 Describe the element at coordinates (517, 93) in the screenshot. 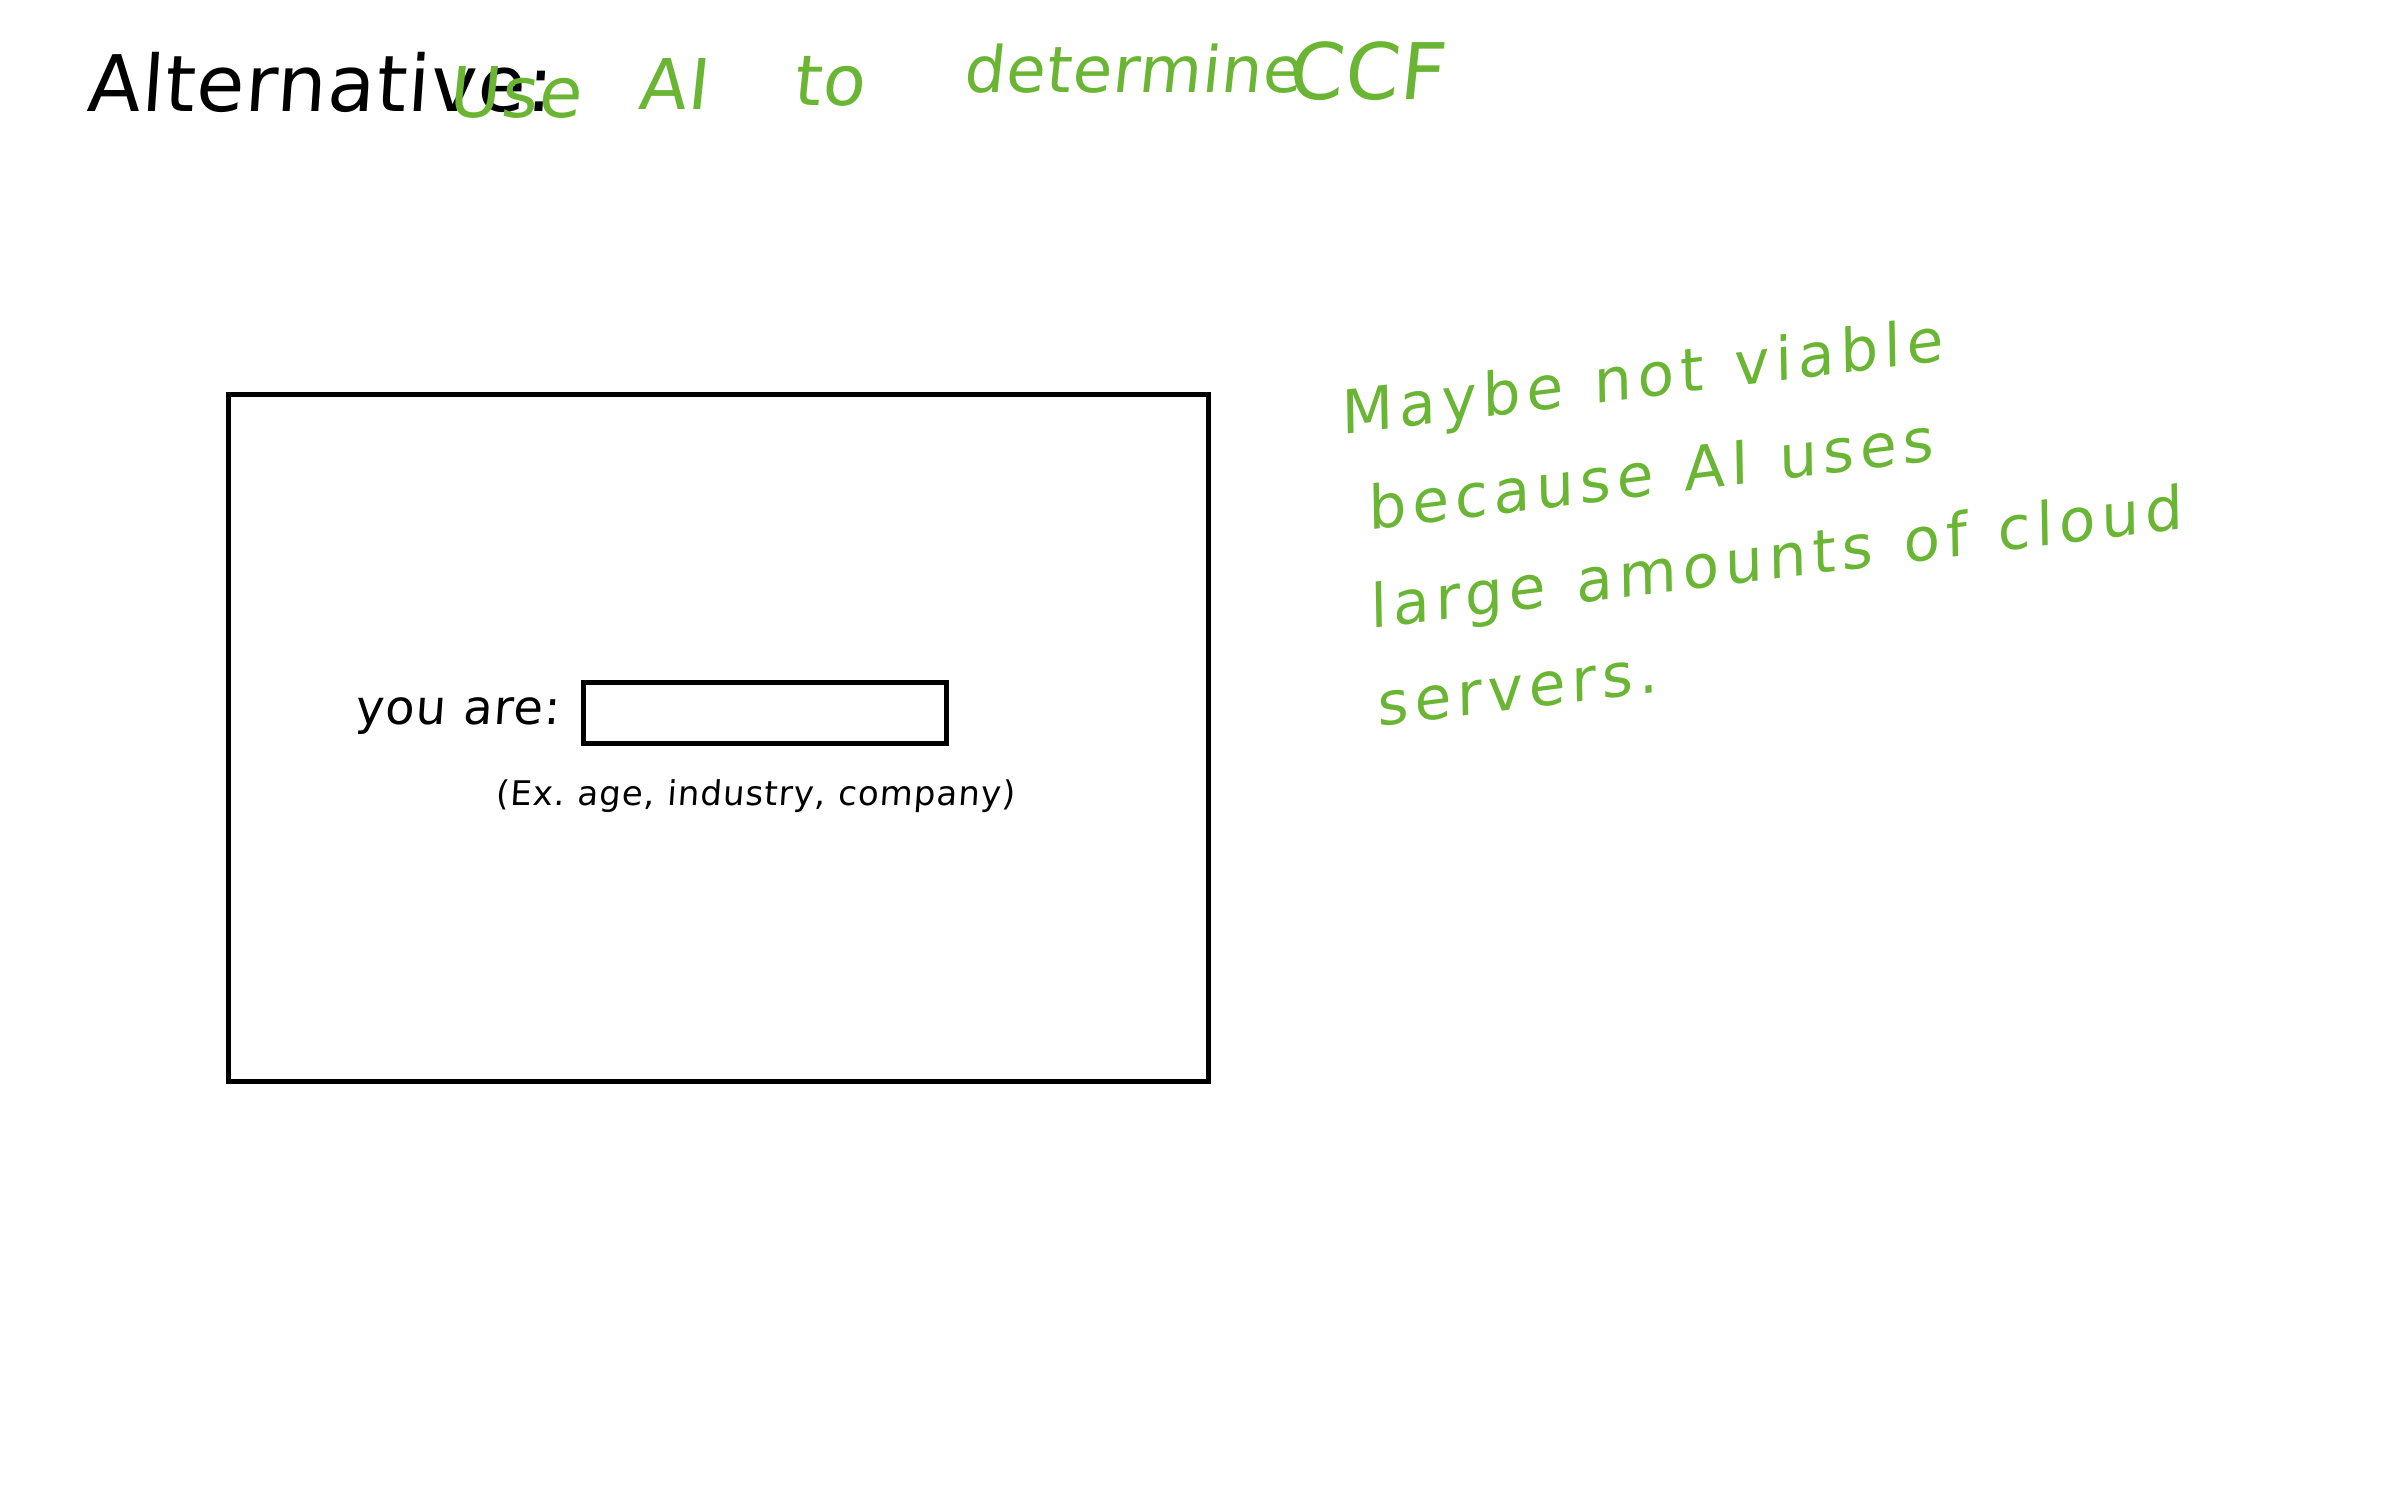

I see `header-word-use: Use` at that location.